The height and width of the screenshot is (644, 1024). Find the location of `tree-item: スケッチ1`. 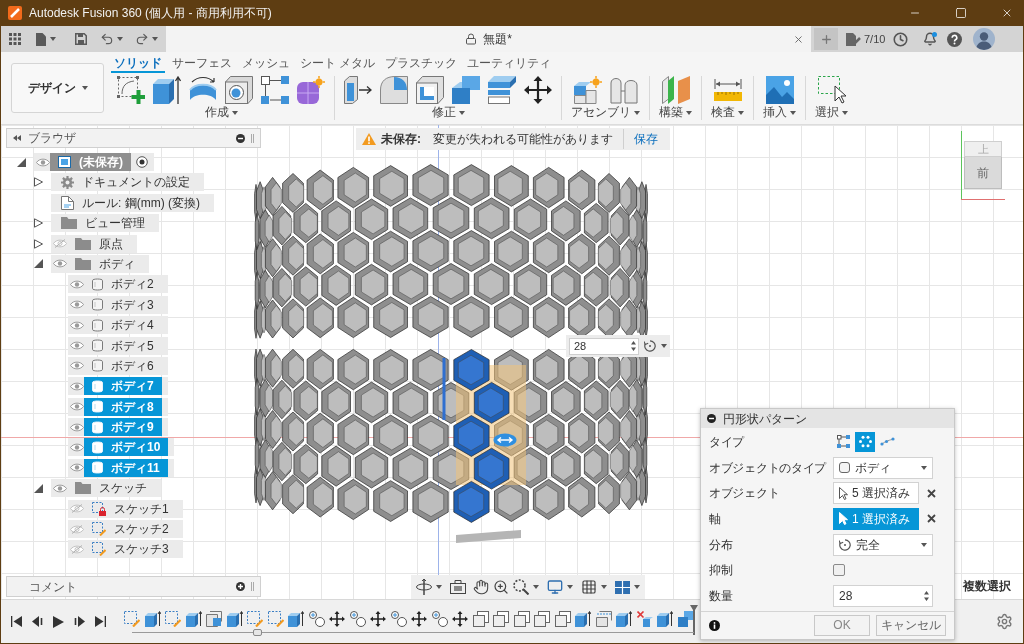

tree-item: スケッチ1 is located at coordinates (130, 508).